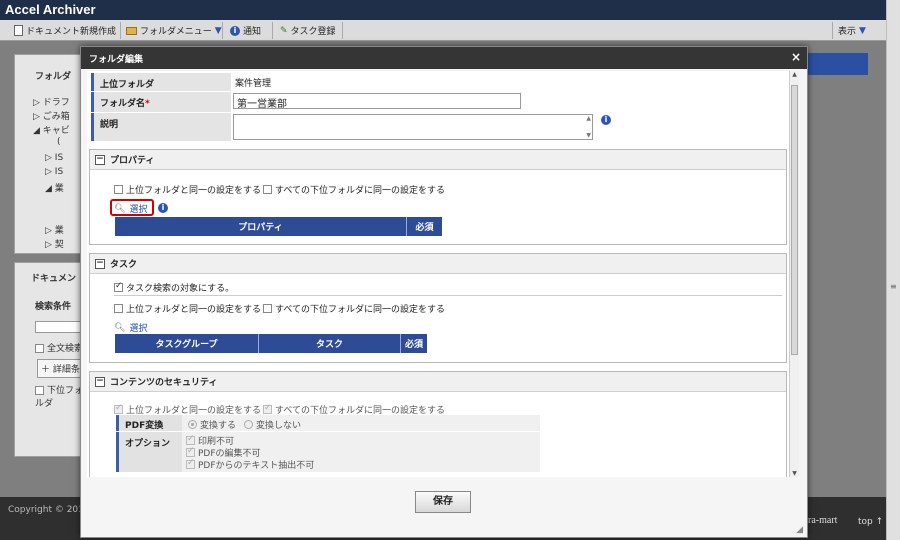 This screenshot has width=900, height=540. Describe the element at coordinates (413, 127) in the screenshot. I see `description-textarea: ▲ ▼` at that location.